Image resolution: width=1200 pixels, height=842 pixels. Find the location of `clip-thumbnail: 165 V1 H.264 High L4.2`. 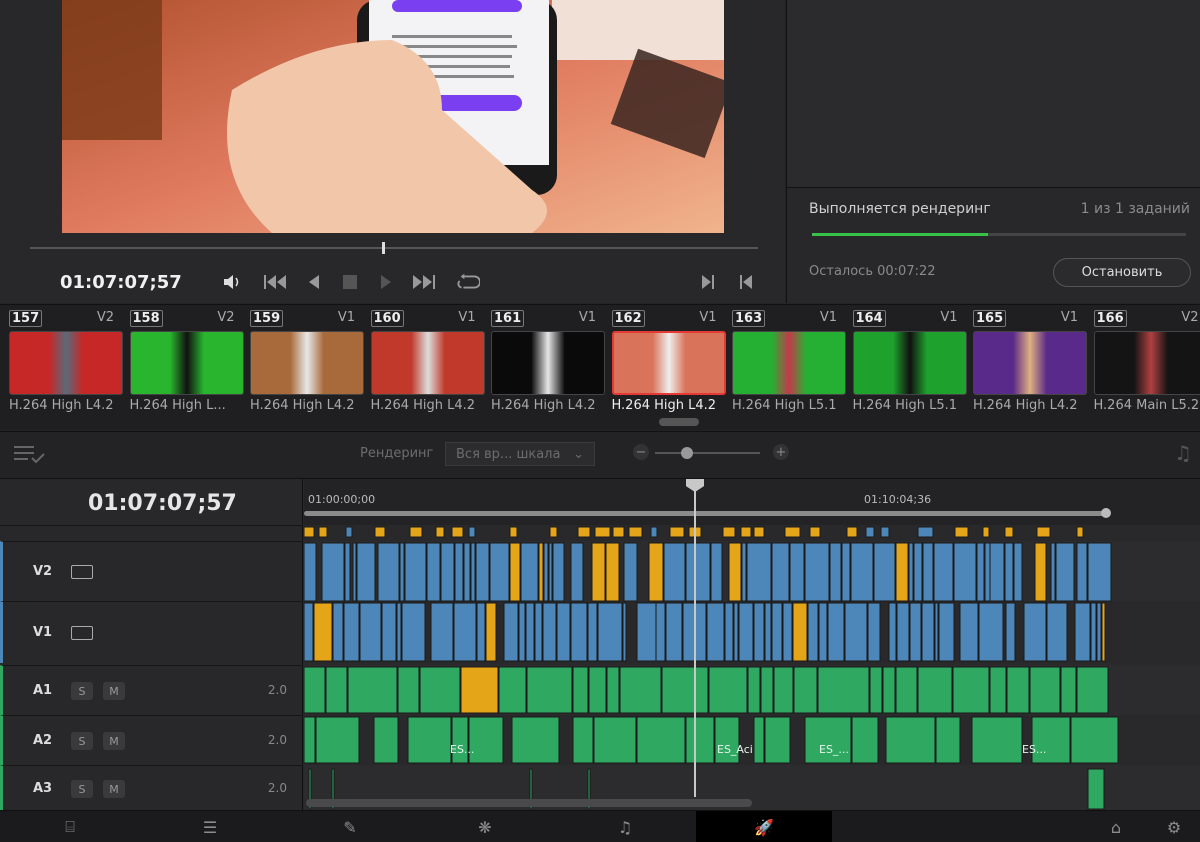

clip-thumbnail: 165 V1 H.264 High L4.2 is located at coordinates (1025, 368).